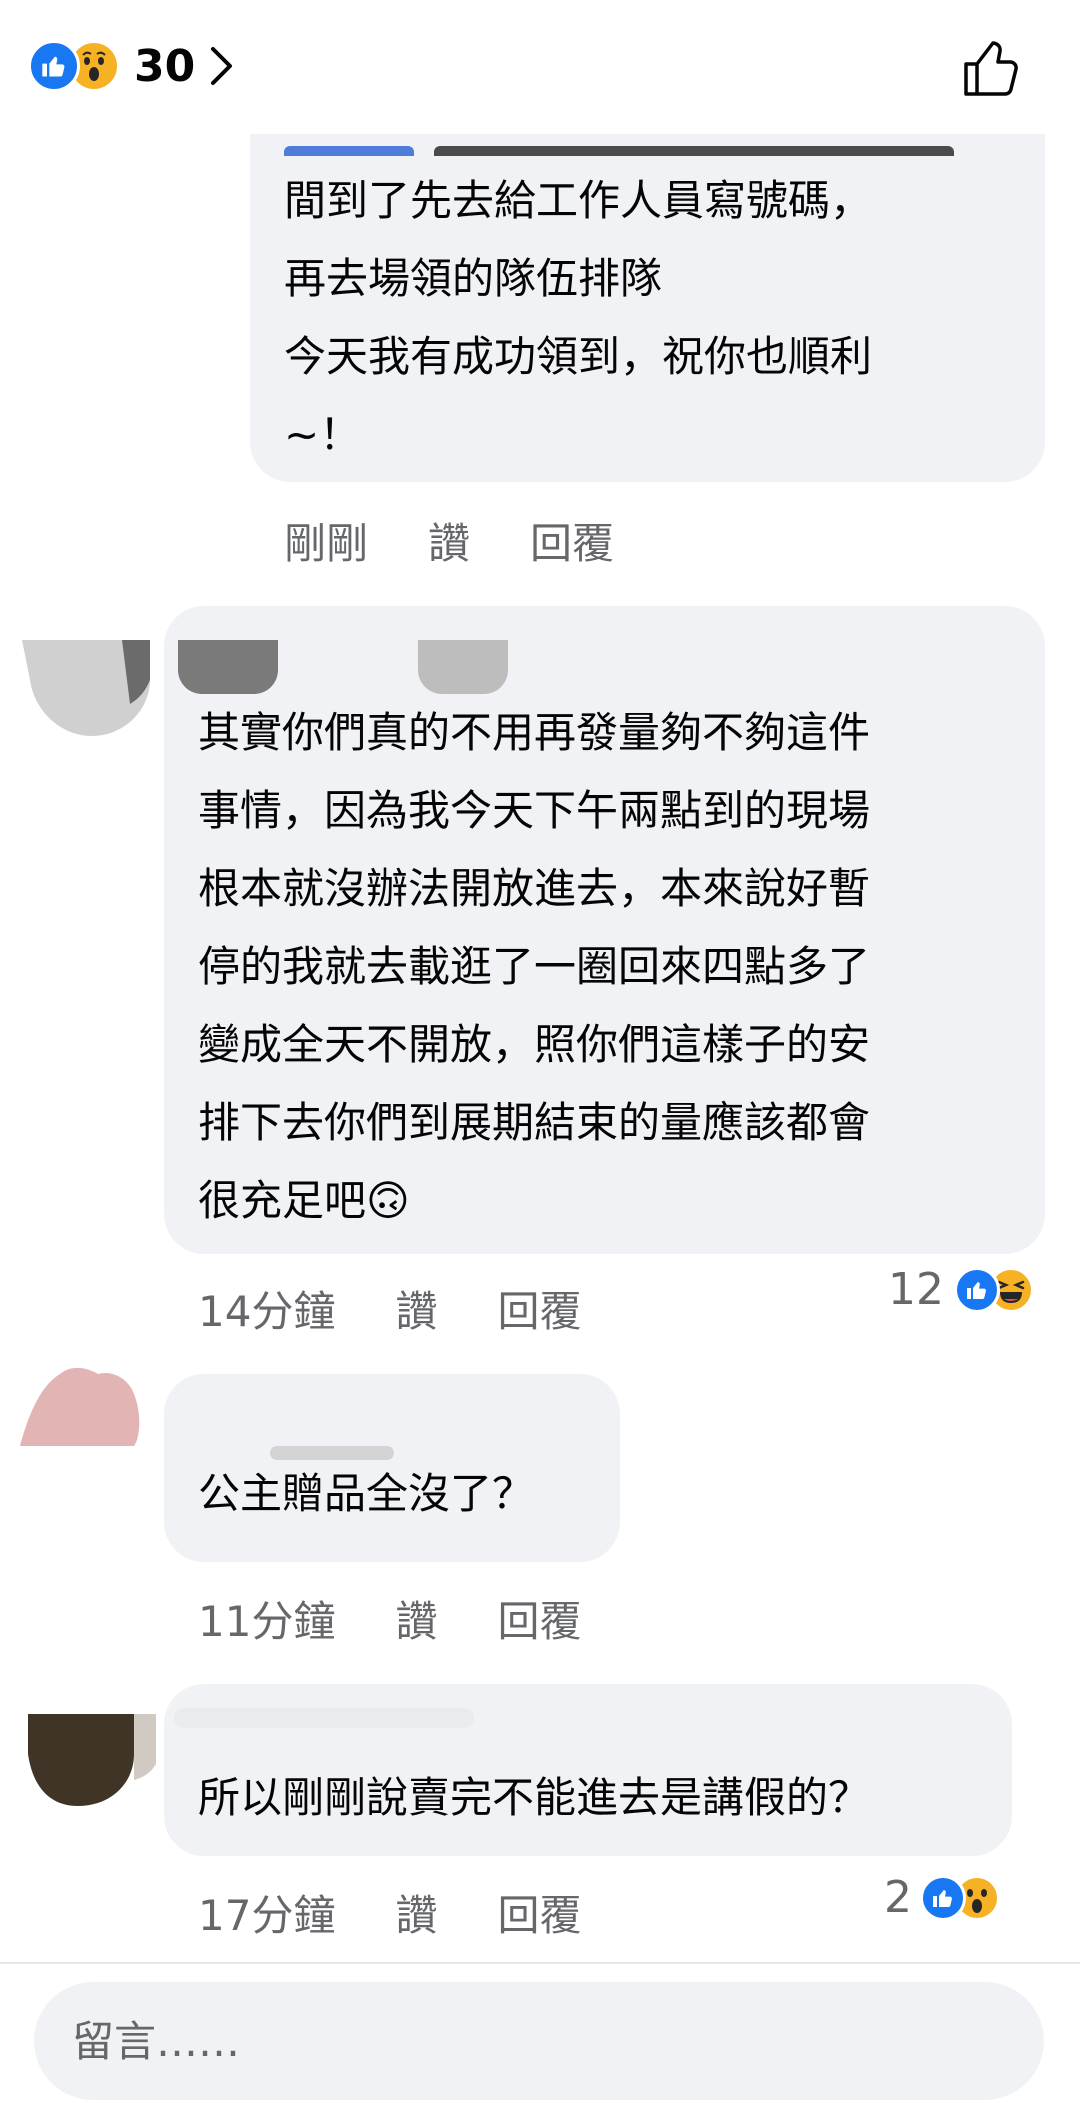 This screenshot has height=2118, width=1080. I want to click on comment-time: 14分鐘, so click(267, 1311).